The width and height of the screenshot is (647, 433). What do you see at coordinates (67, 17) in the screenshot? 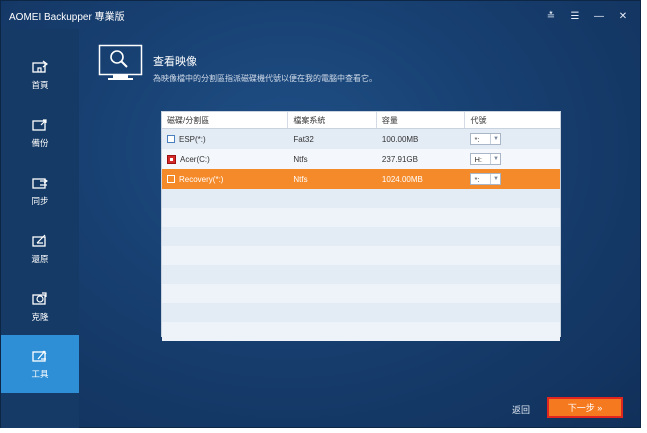
I see `app-title: AOMEI Backupper 專業版` at bounding box center [67, 17].